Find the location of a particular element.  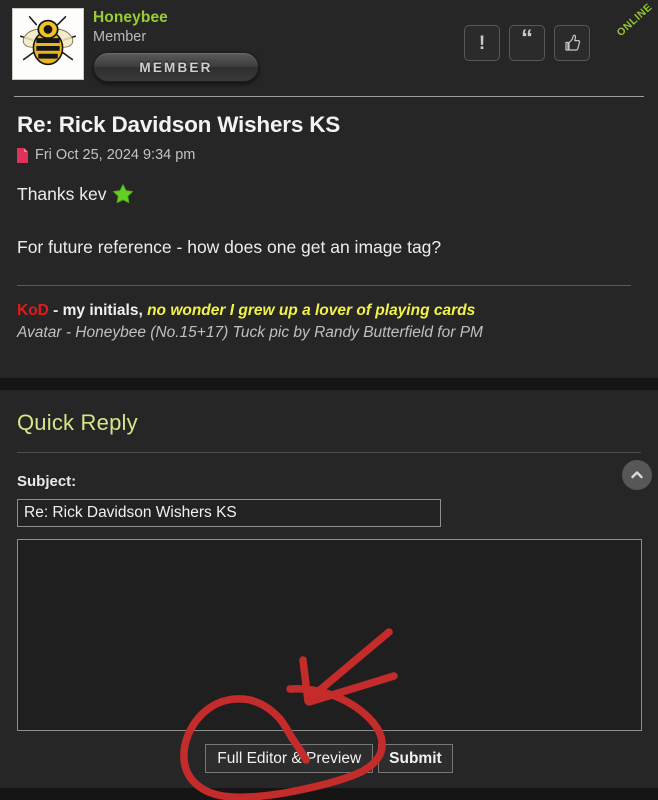

report-button: ! is located at coordinates (482, 43).